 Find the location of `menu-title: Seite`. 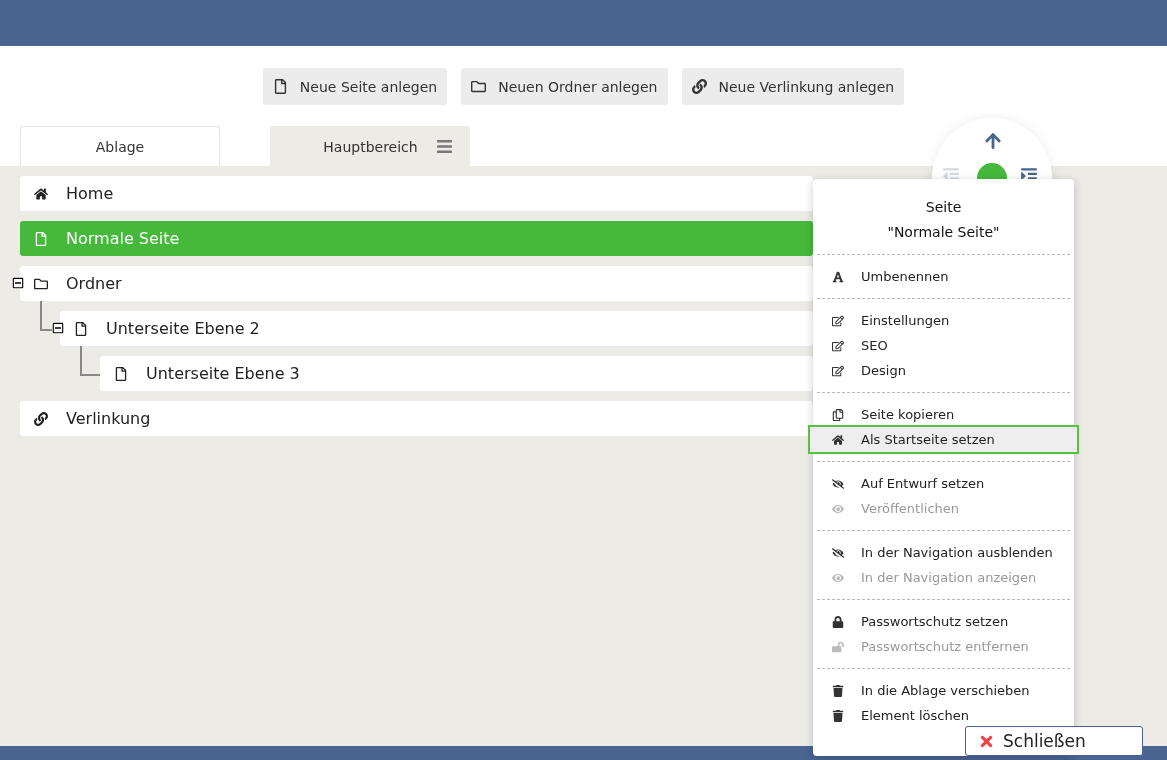

menu-title: Seite is located at coordinates (943, 207).